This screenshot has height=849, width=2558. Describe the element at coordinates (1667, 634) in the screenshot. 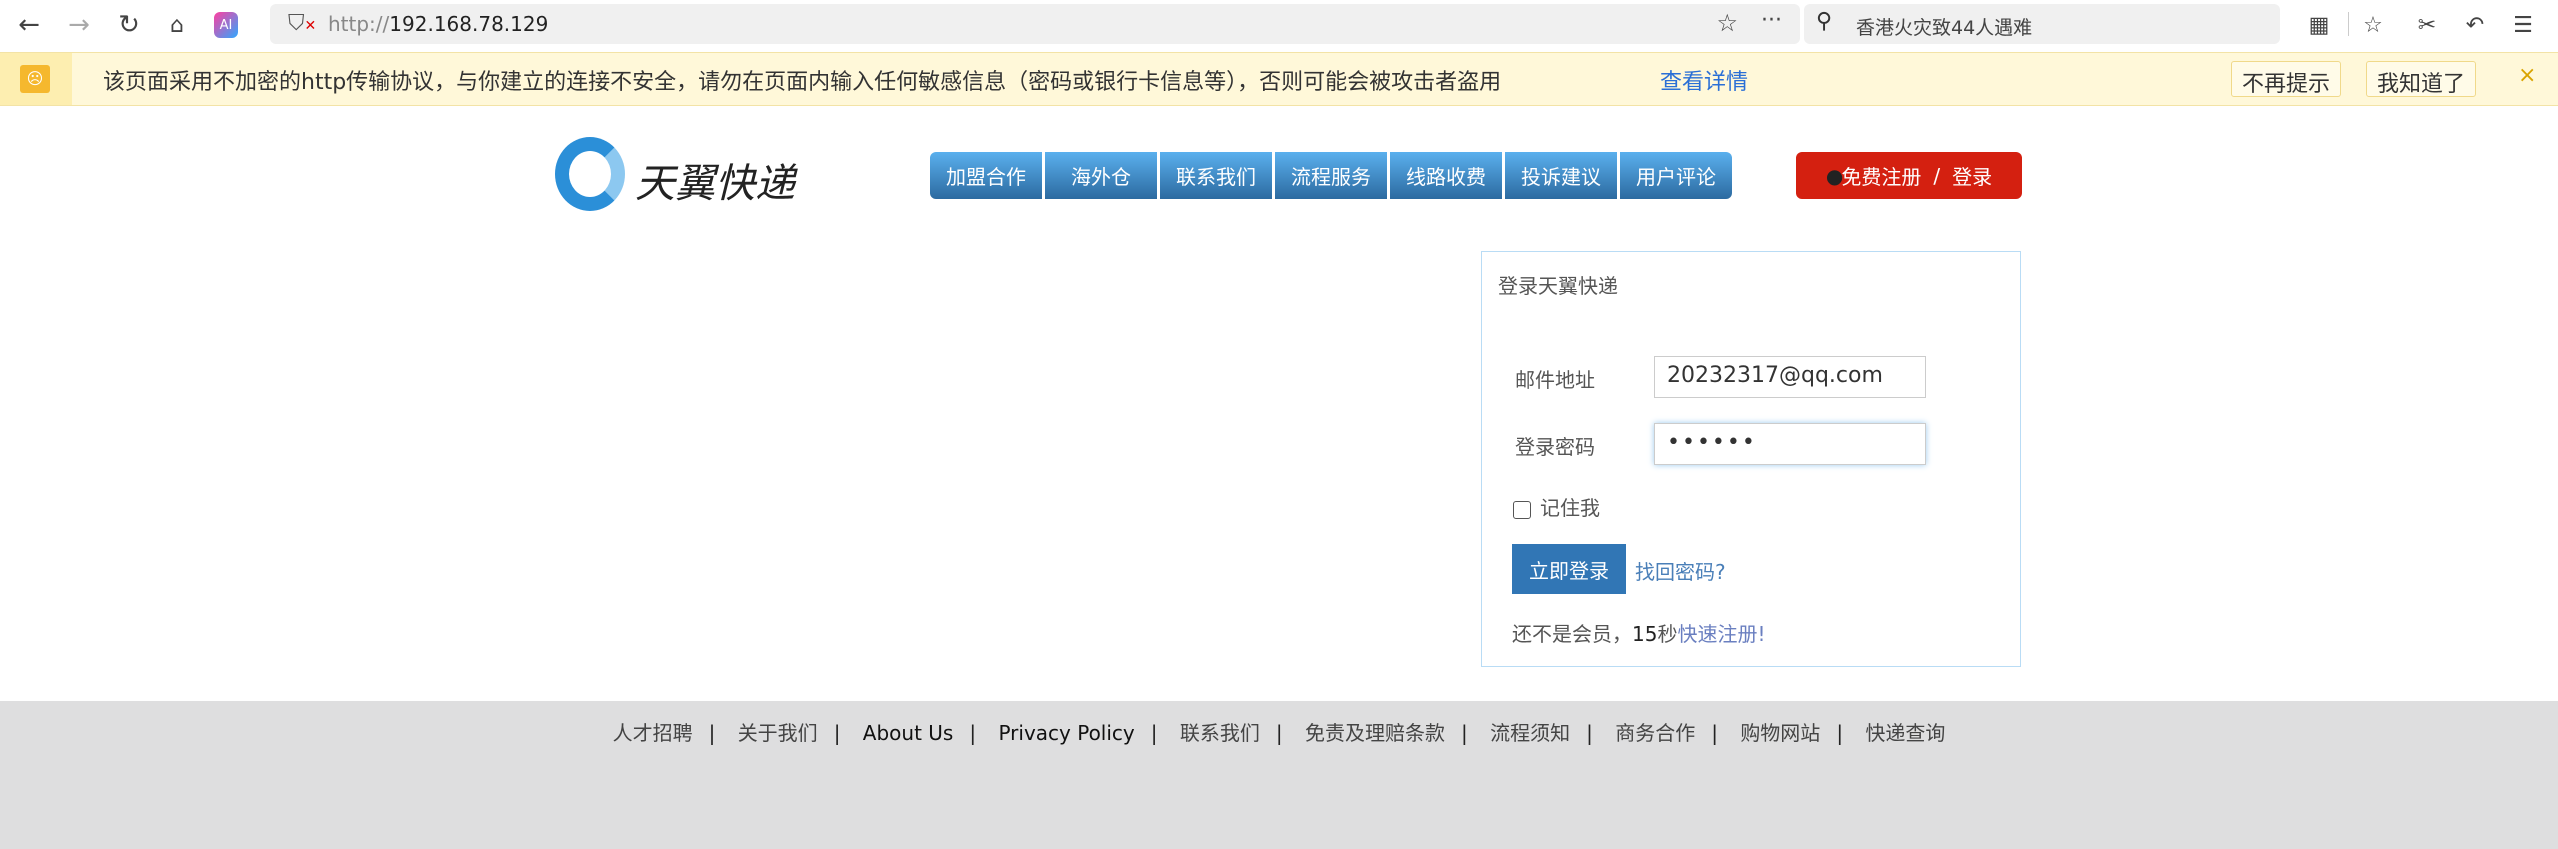

I see `seconds-unit: 秒` at that location.